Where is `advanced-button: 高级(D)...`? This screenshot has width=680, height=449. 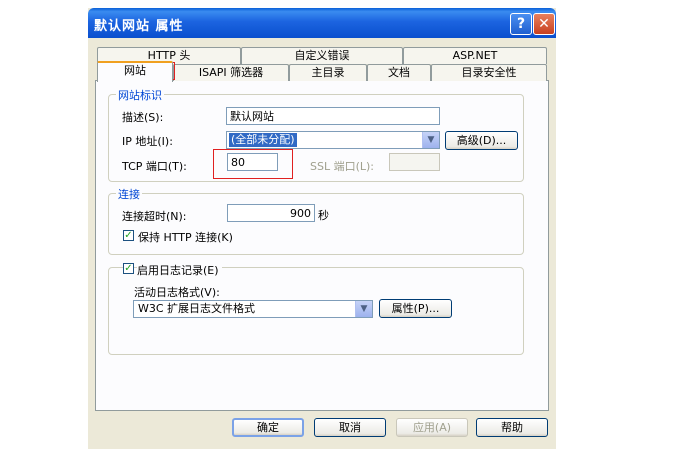 advanced-button: 高级(D)... is located at coordinates (481, 140).